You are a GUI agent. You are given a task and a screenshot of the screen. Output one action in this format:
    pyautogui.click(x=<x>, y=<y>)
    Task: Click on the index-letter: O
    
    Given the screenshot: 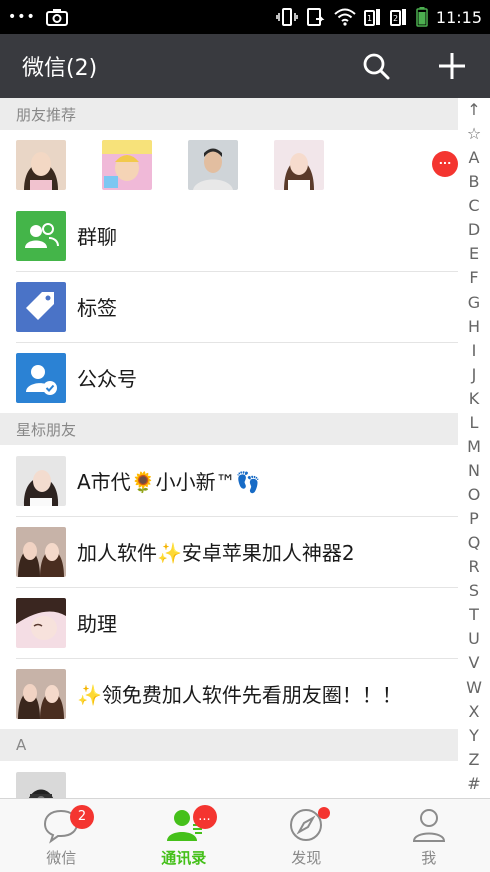 What is the action you would take?
    pyautogui.click(x=474, y=495)
    